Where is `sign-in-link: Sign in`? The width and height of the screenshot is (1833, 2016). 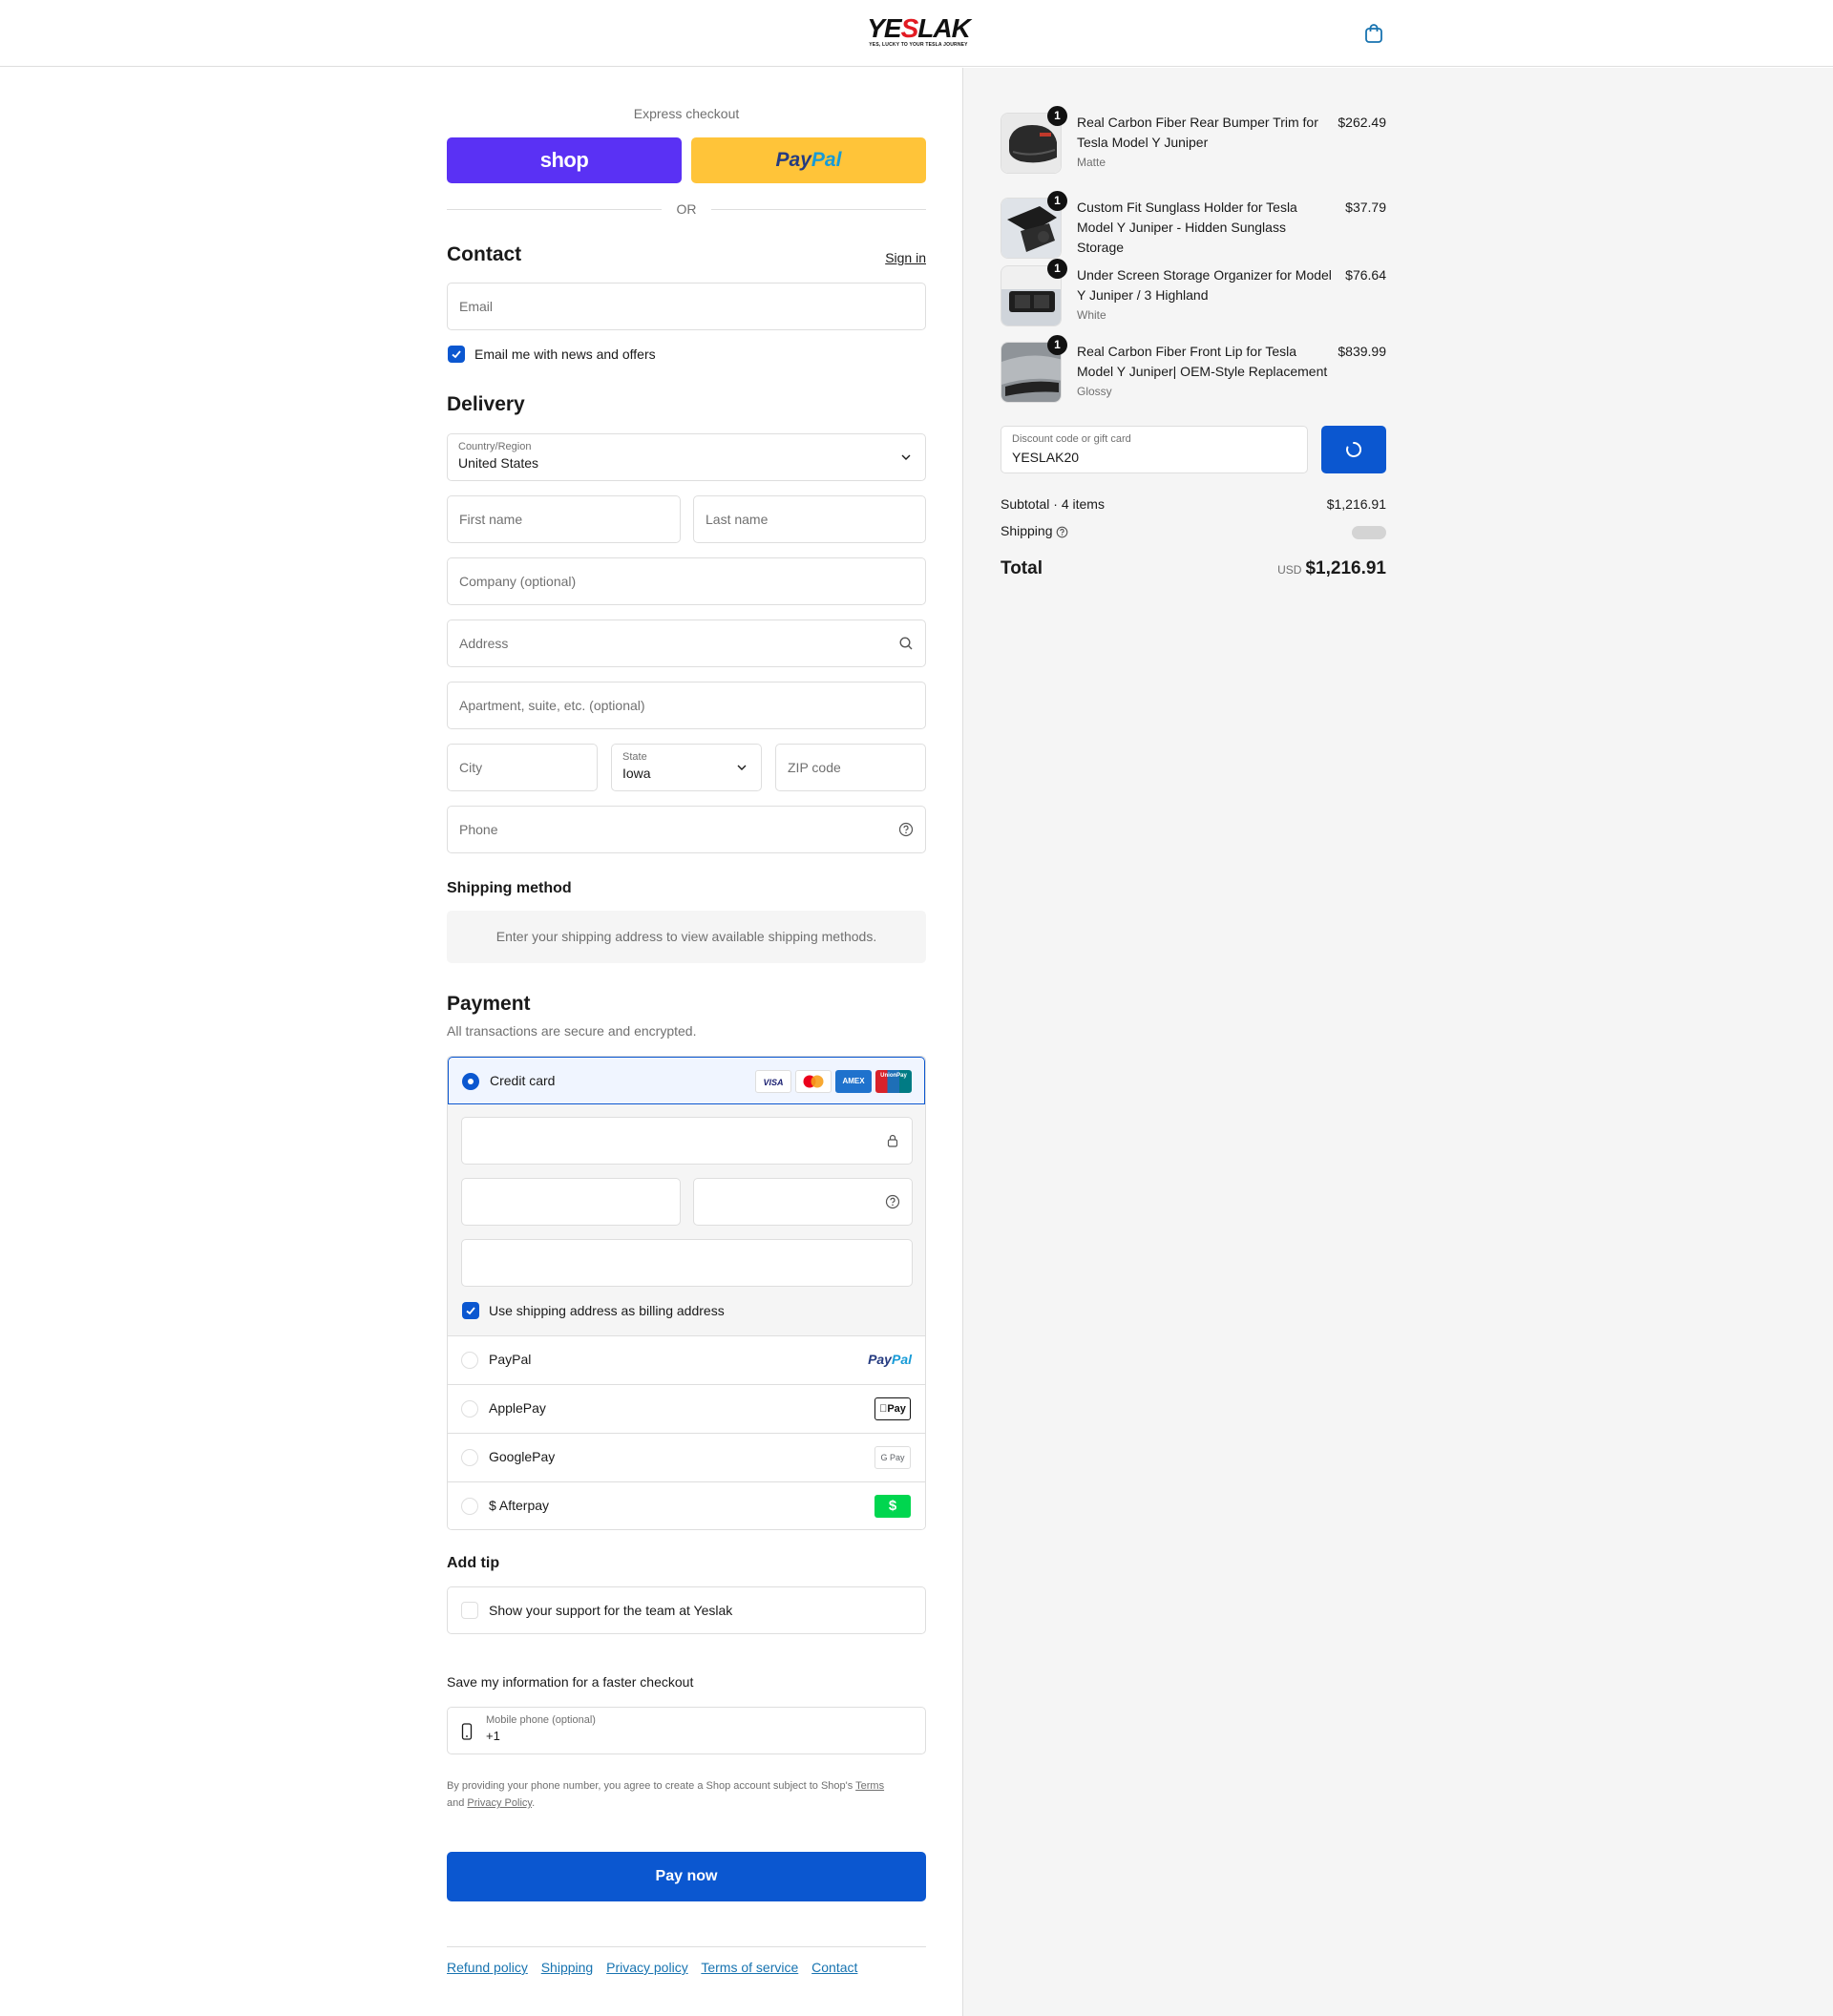 sign-in-link: Sign in is located at coordinates (906, 257).